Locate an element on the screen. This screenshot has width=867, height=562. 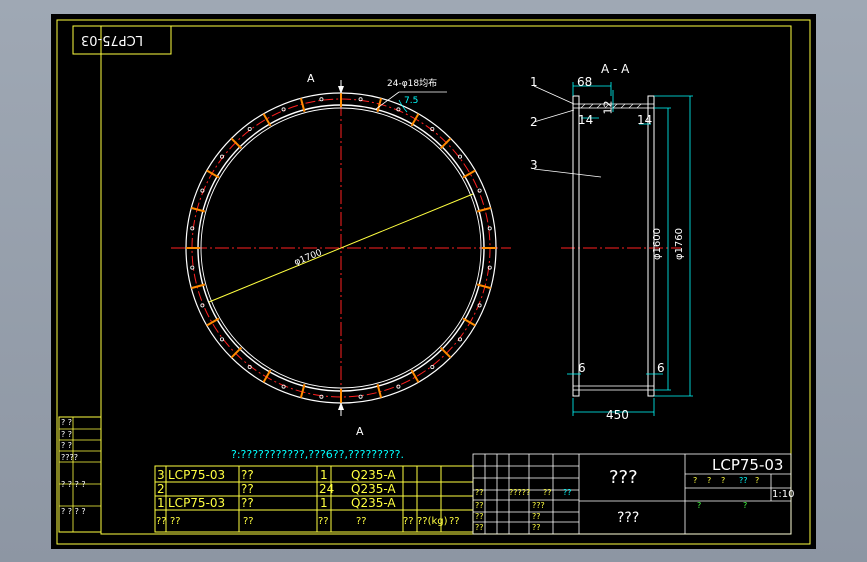
bolt-note-leader is located at coordinates (387, 100).